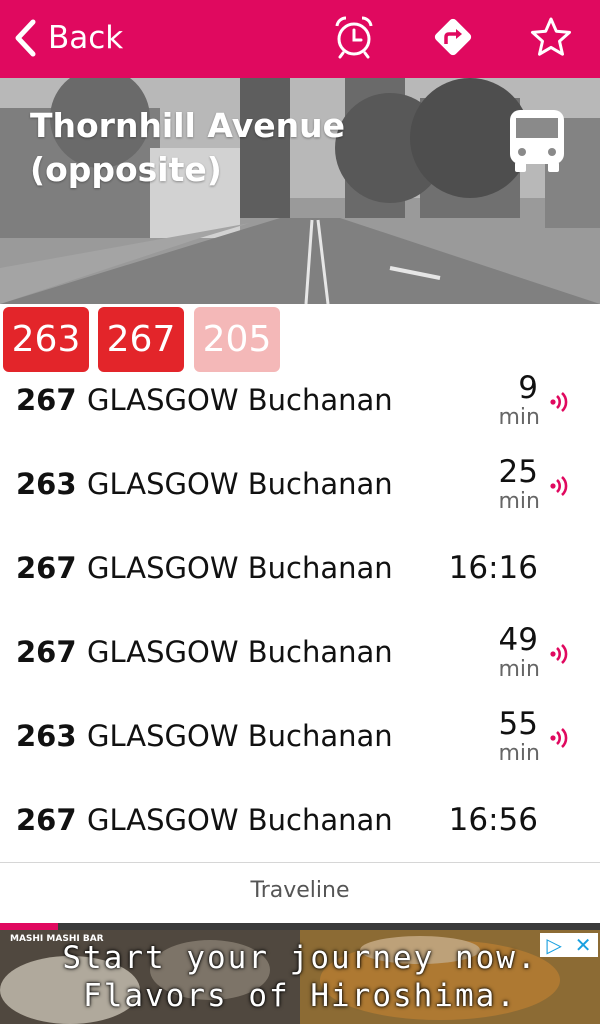 Image resolution: width=600 pixels, height=1024 pixels. What do you see at coordinates (300, 862) in the screenshot?
I see `footer-divider` at bounding box center [300, 862].